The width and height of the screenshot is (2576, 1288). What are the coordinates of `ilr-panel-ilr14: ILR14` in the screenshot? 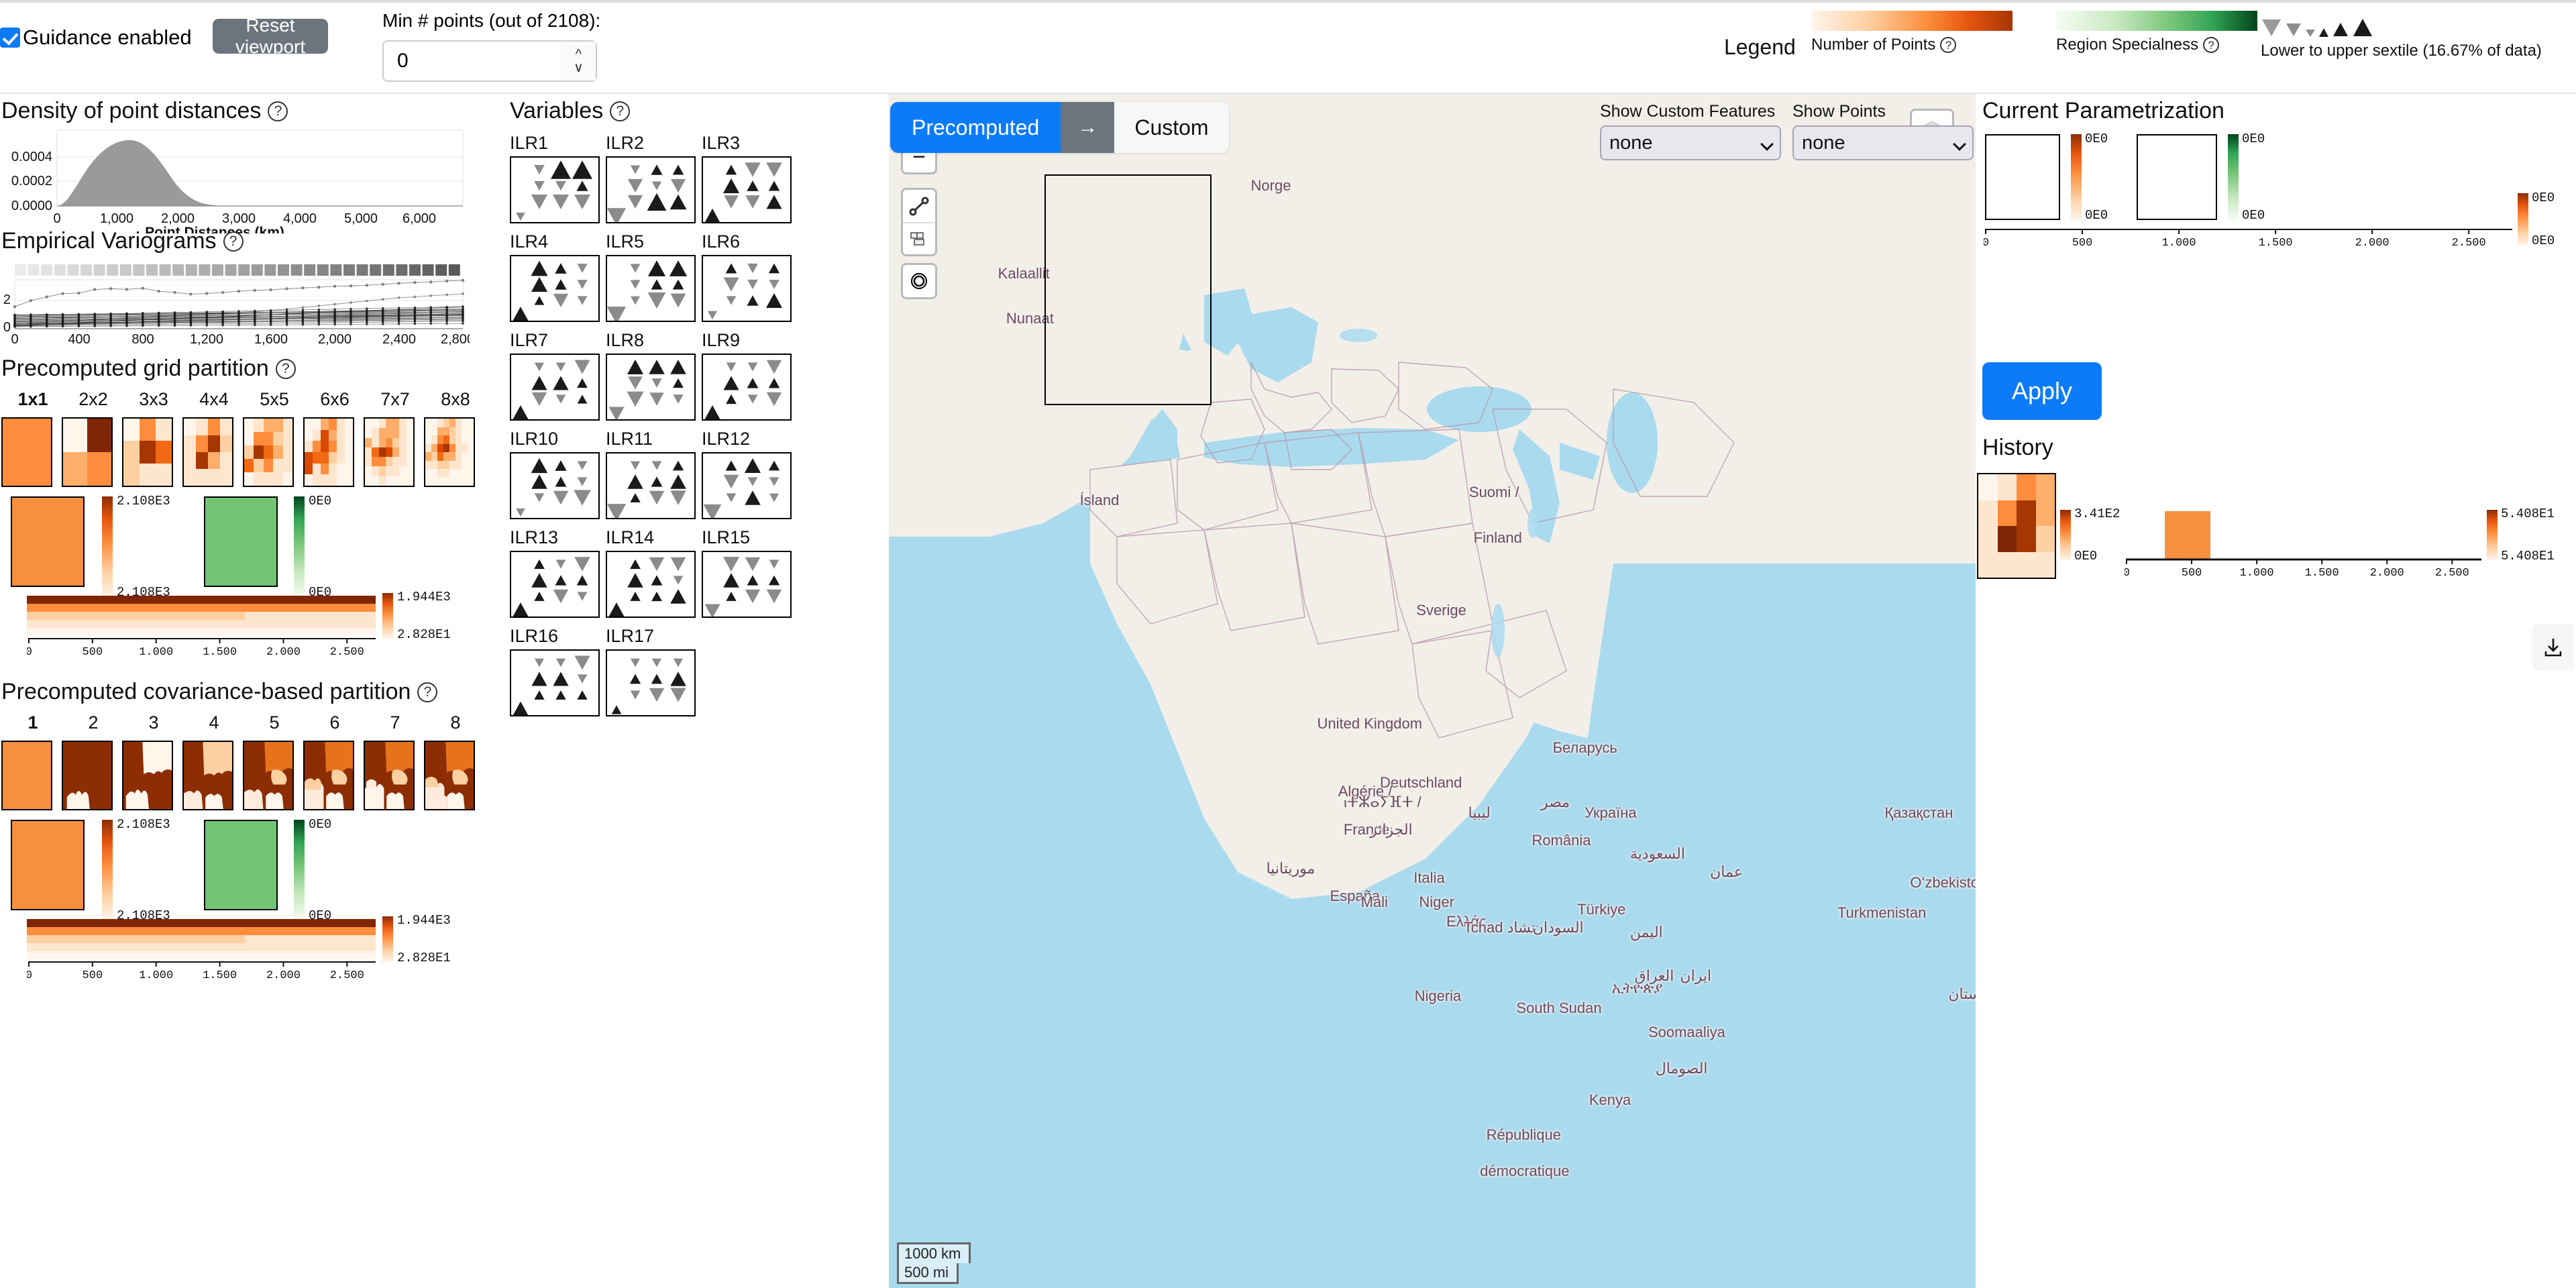 It's located at (654, 573).